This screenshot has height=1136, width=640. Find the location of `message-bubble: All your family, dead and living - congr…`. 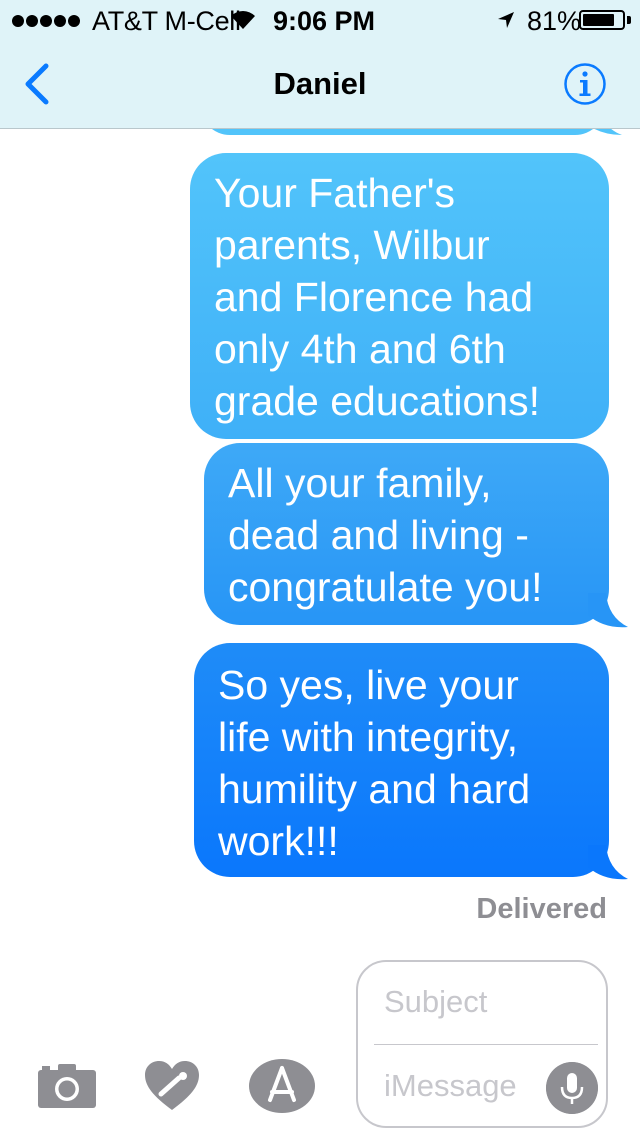

message-bubble: All your family, dead and living - congr… is located at coordinates (406, 534).